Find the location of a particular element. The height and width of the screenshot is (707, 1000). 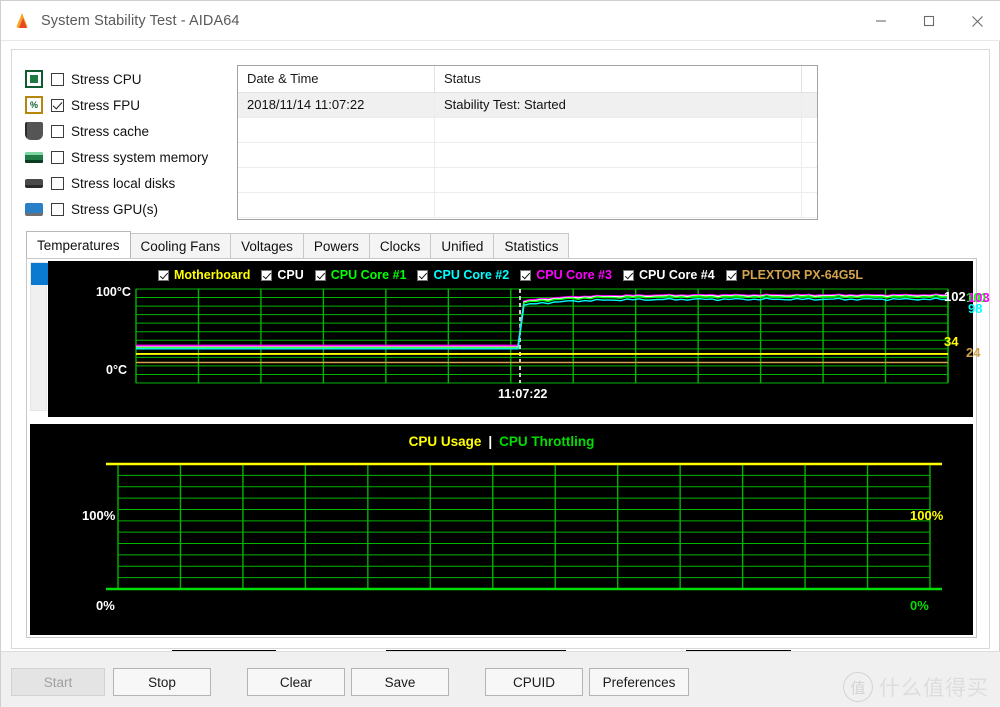

stress-option-label: Stress CPU is located at coordinates (106, 79).